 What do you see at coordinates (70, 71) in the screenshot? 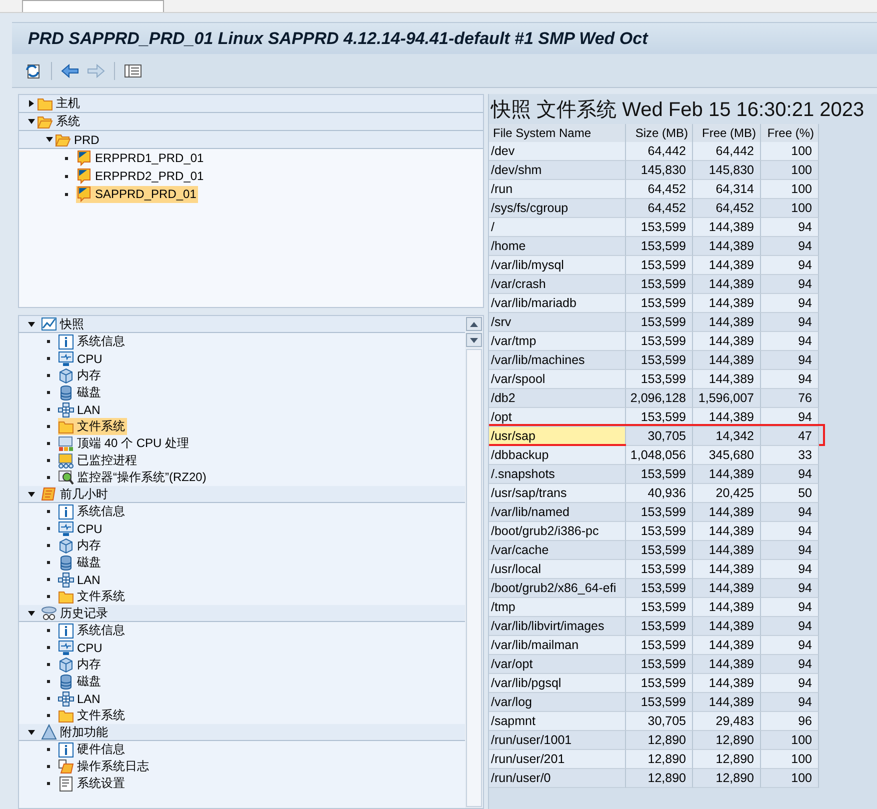
I see `arrow-left-icon` at bounding box center [70, 71].